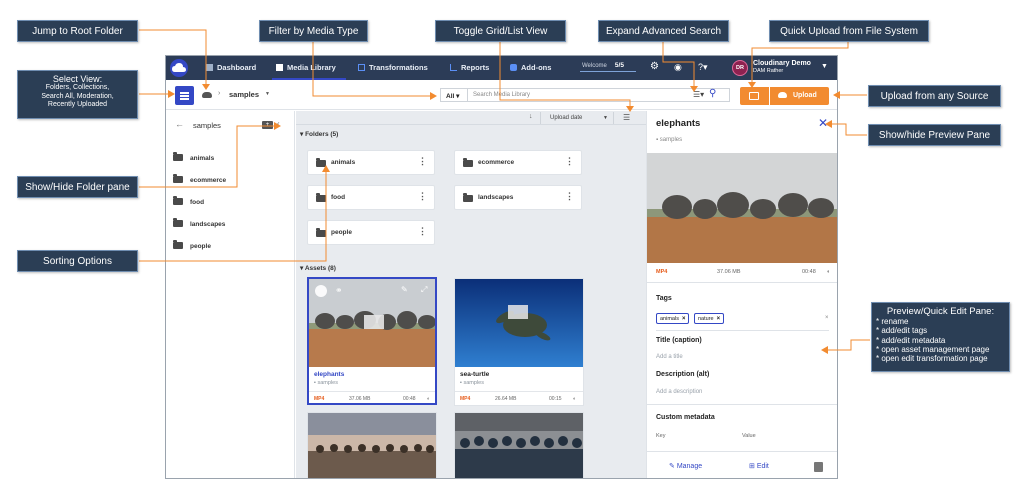  Describe the element at coordinates (319, 134) in the screenshot. I see `folders-section-title: ▾ Folders (5)` at that location.